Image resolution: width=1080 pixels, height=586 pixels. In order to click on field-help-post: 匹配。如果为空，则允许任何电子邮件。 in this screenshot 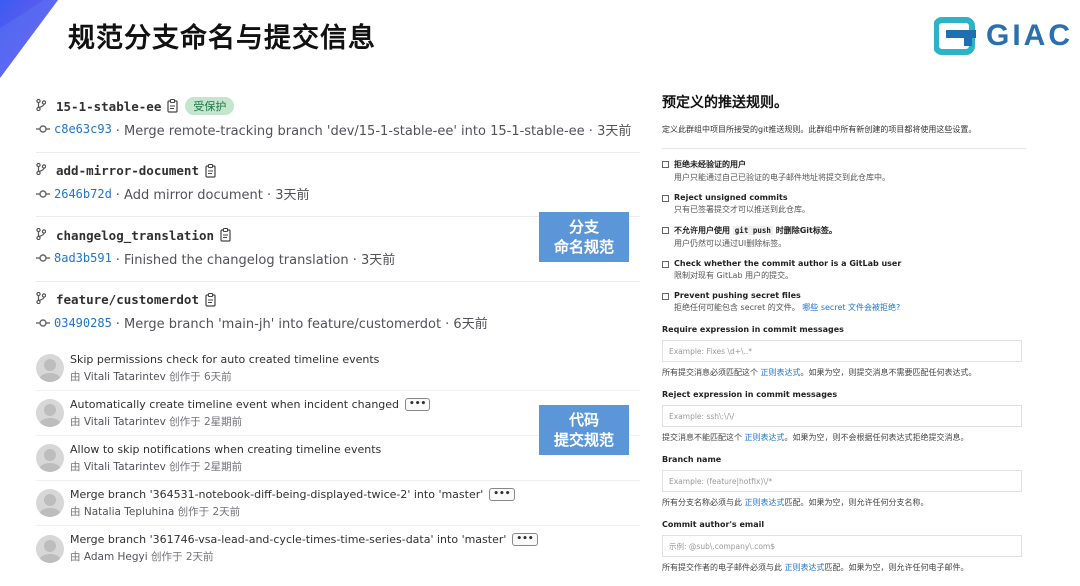, I will do `click(896, 567)`.